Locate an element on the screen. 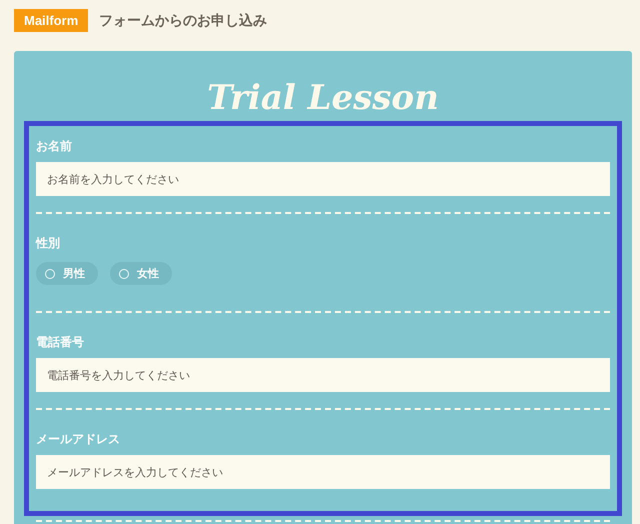 Image resolution: width=640 pixels, height=524 pixels. input-field: 電話番号を入力してください is located at coordinates (323, 375).